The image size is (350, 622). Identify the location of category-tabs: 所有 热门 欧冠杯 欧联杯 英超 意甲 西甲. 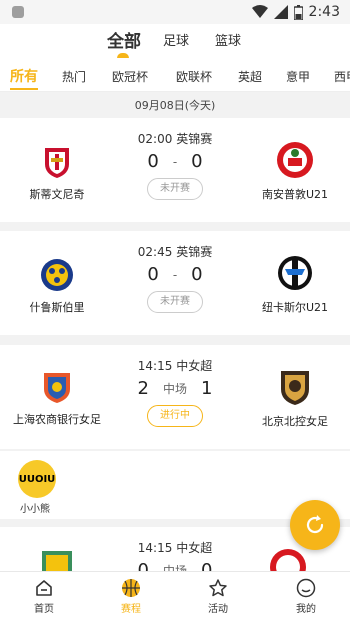
(175, 76).